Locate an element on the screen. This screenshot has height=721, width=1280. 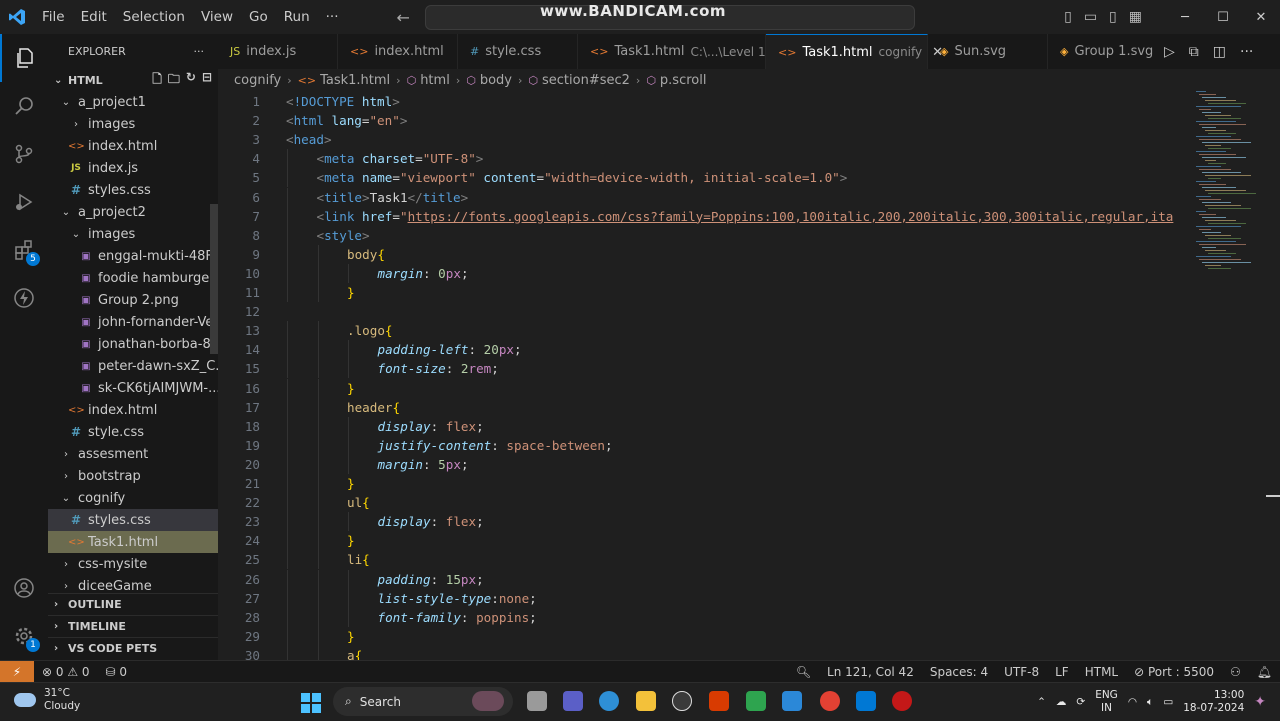
editor-tab: <> index.html is located at coordinates (398, 51).